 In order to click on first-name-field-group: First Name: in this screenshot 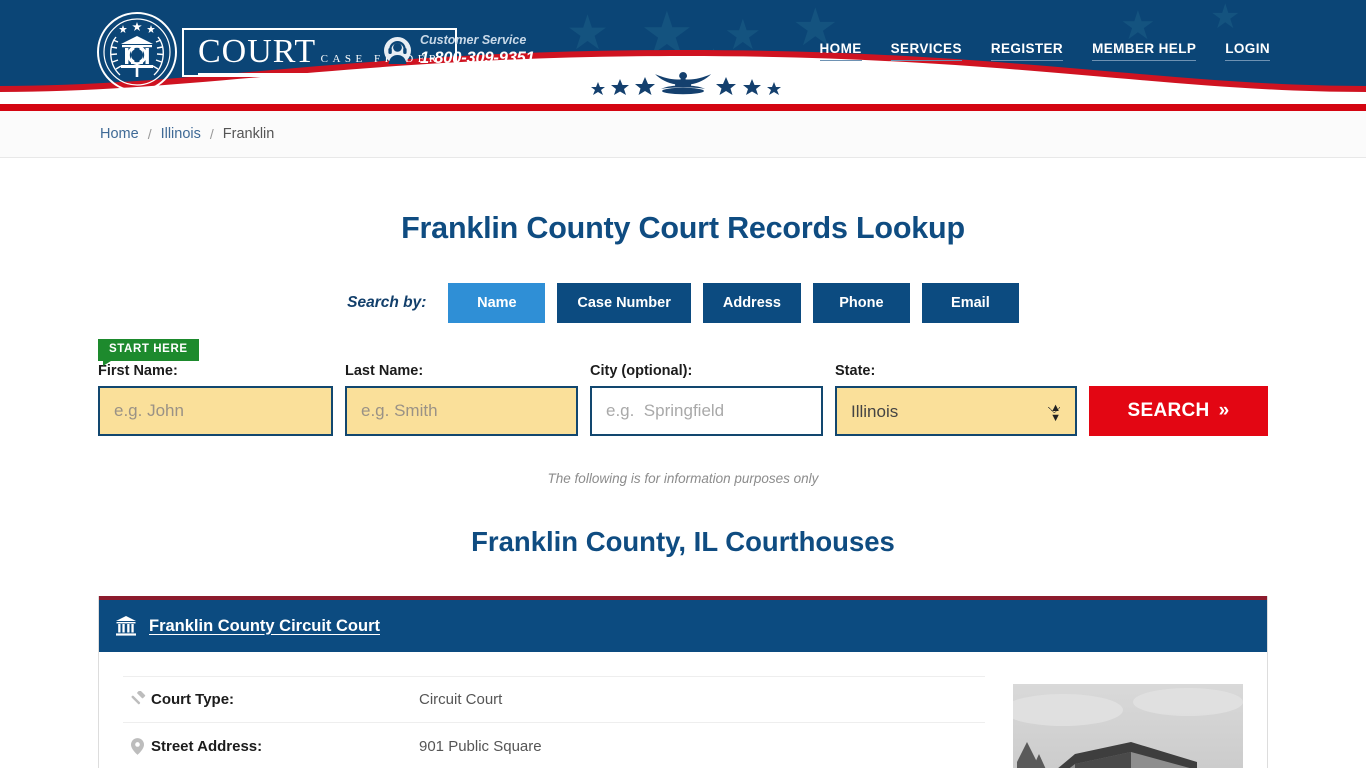, I will do `click(215, 399)`.